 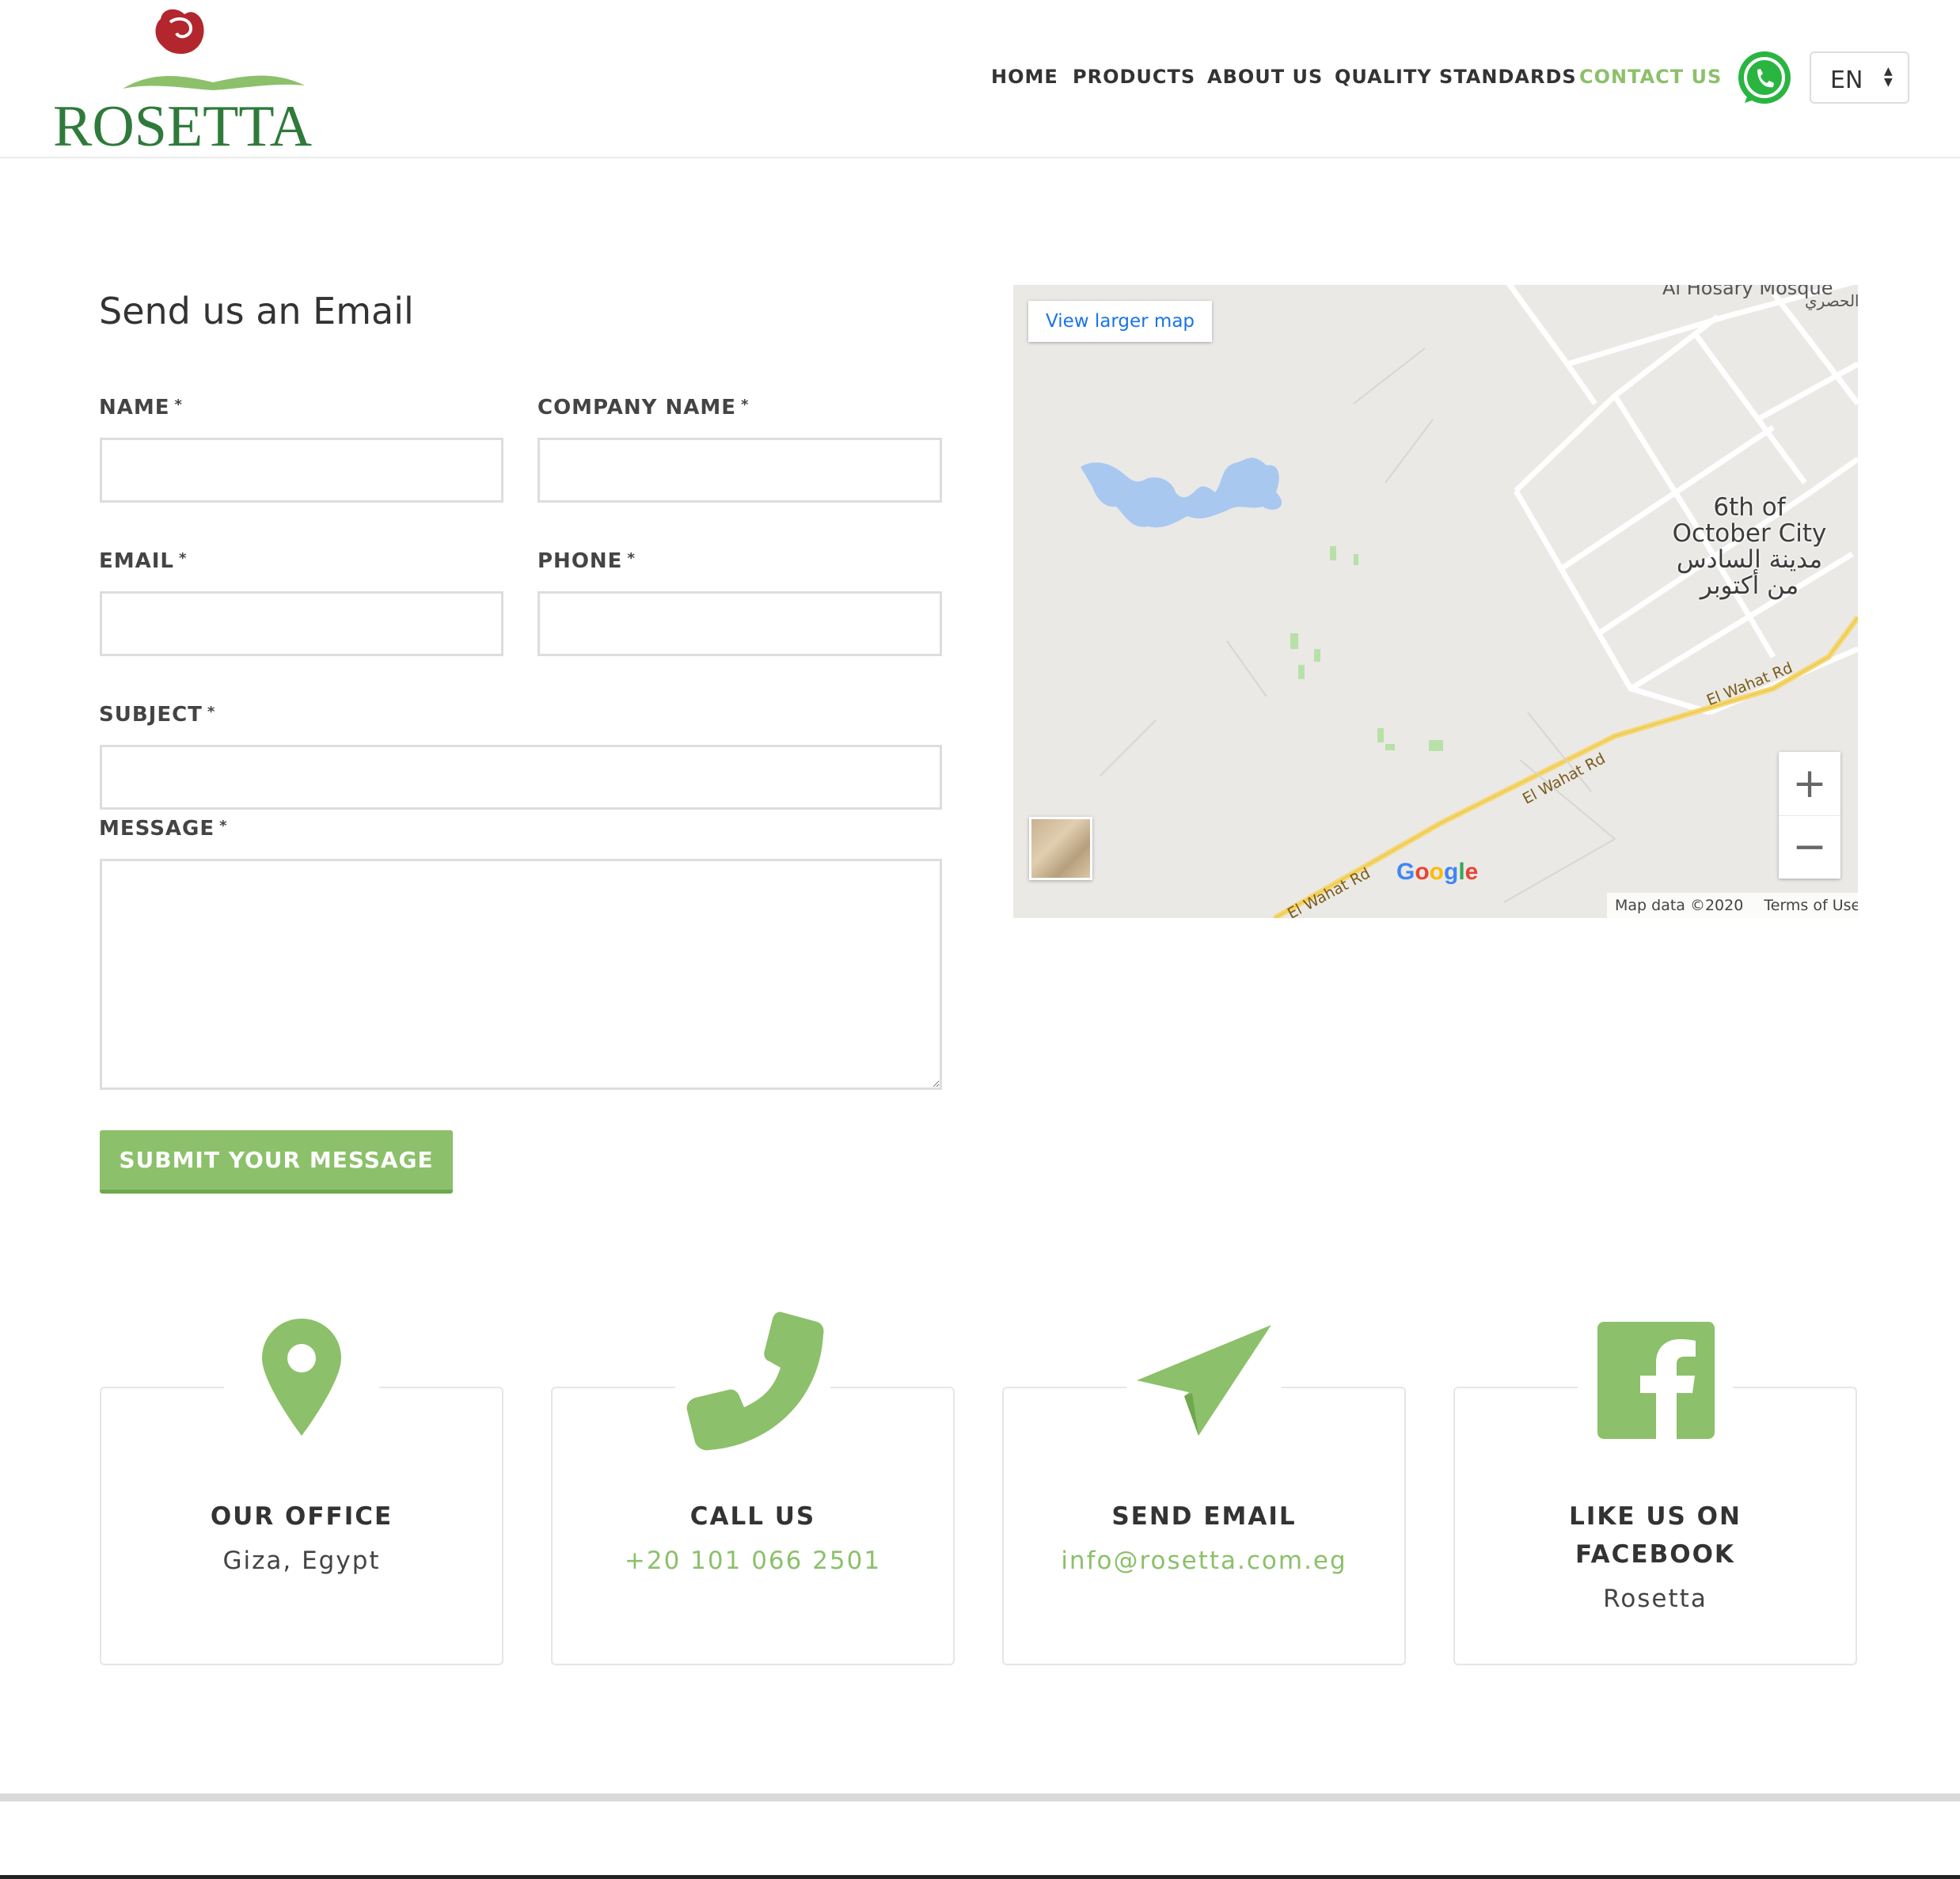 What do you see at coordinates (163, 829) in the screenshot?
I see `message-label: MESSAGE *` at bounding box center [163, 829].